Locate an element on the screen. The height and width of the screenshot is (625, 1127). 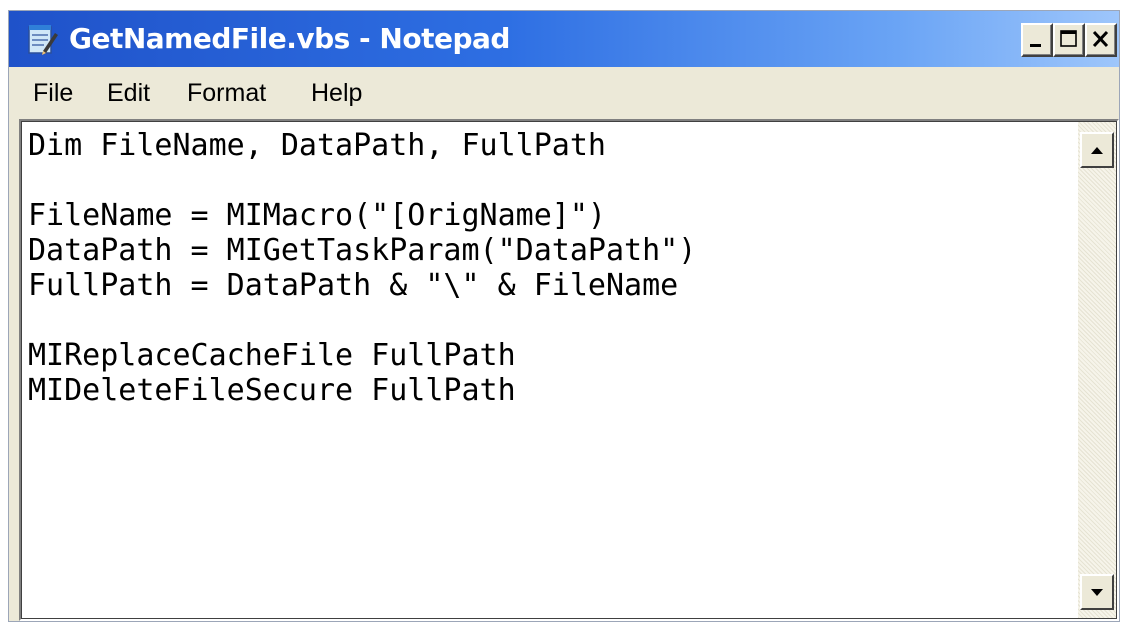
scroll-up-button is located at coordinates (1097, 150).